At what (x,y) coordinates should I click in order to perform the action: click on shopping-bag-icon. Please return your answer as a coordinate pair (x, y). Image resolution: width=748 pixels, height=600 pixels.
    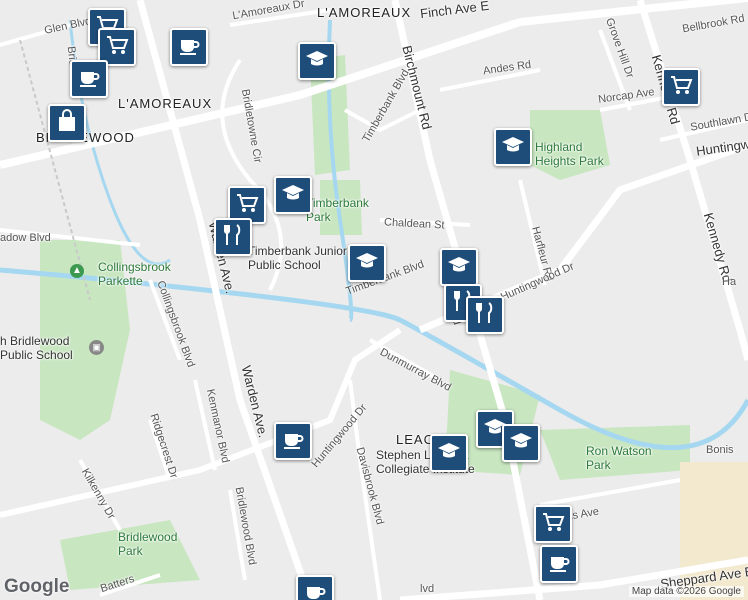
    Looking at the image, I should click on (67, 123).